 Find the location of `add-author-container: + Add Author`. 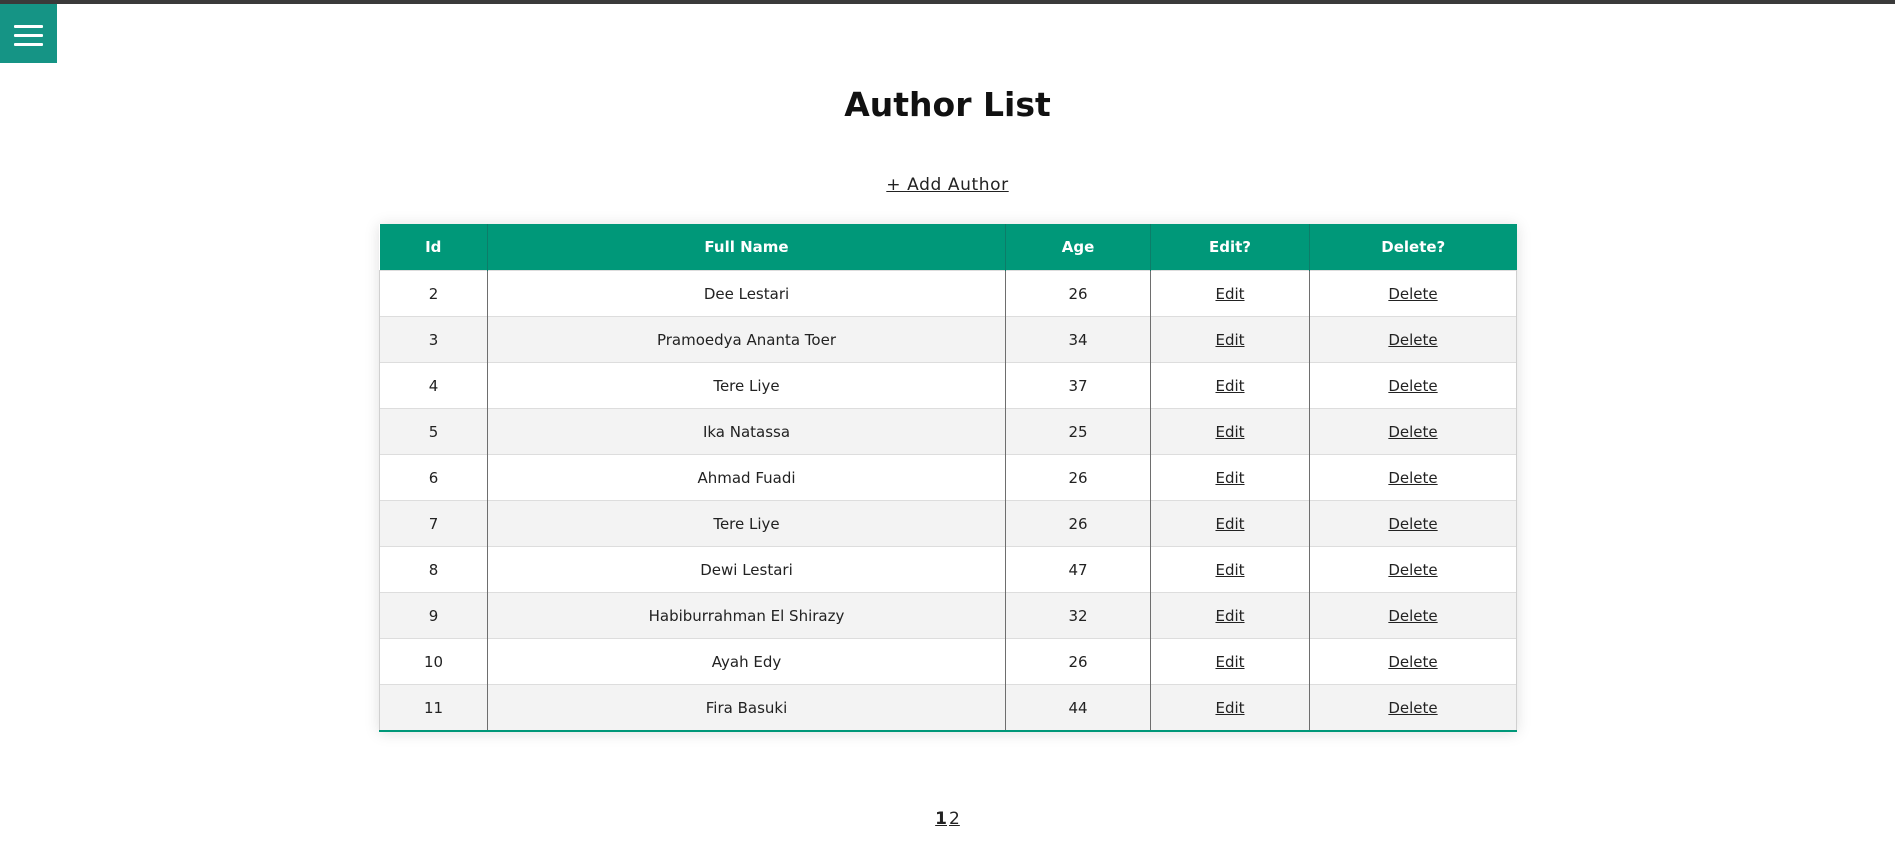

add-author-container: + Add Author is located at coordinates (947, 185).